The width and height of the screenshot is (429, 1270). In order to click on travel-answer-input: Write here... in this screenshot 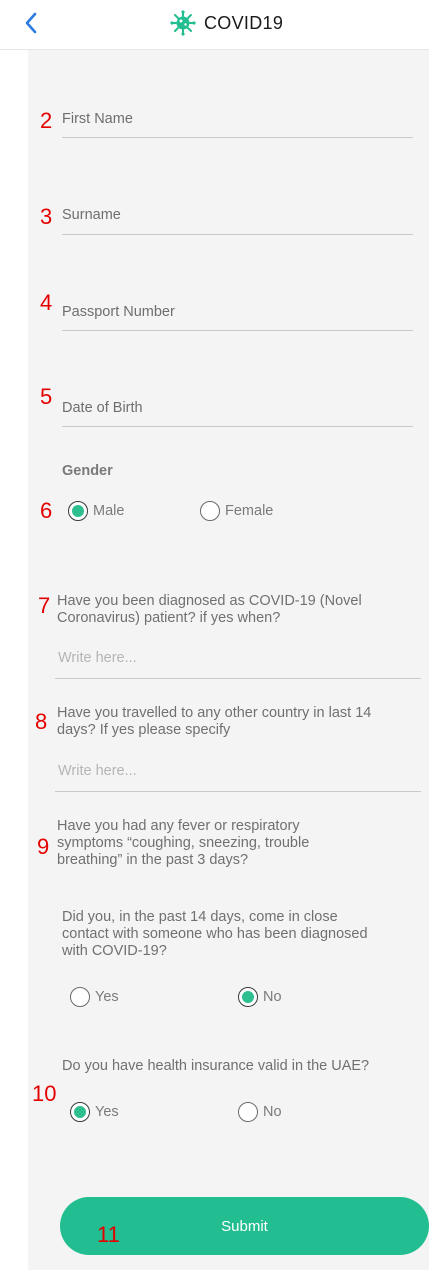, I will do `click(97, 771)`.